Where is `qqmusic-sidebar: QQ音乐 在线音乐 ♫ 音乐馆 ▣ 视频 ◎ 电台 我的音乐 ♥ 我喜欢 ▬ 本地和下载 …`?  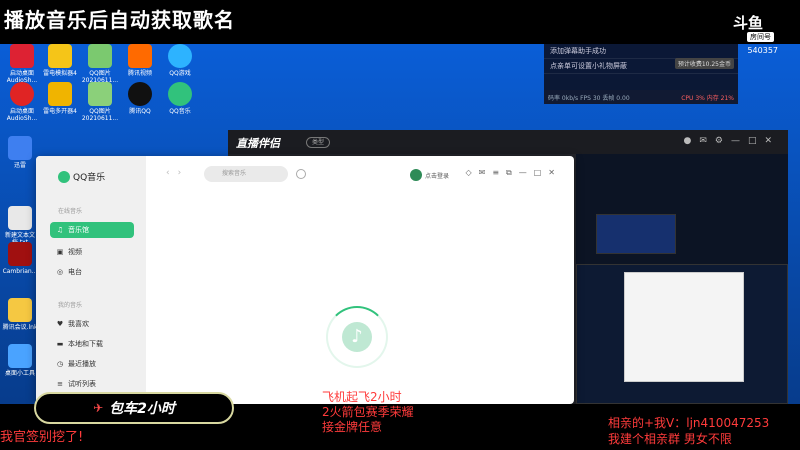
qqmusic-sidebar: QQ音乐 在线音乐 ♫ 音乐馆 ▣ 视频 ◎ 电台 我的音乐 ♥ 我喜欢 ▬ 本地和下载 … is located at coordinates (91, 280).